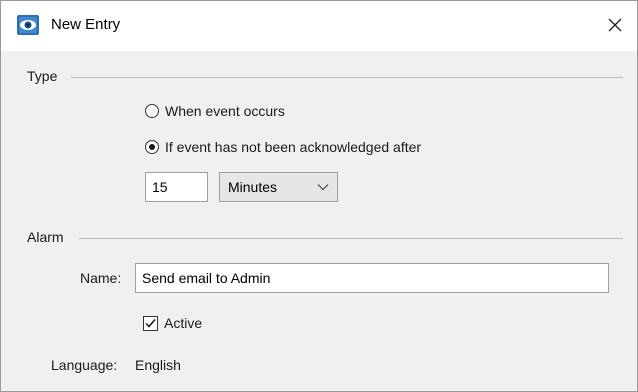  Describe the element at coordinates (176, 187) in the screenshot. I see `duration-input: 15` at that location.